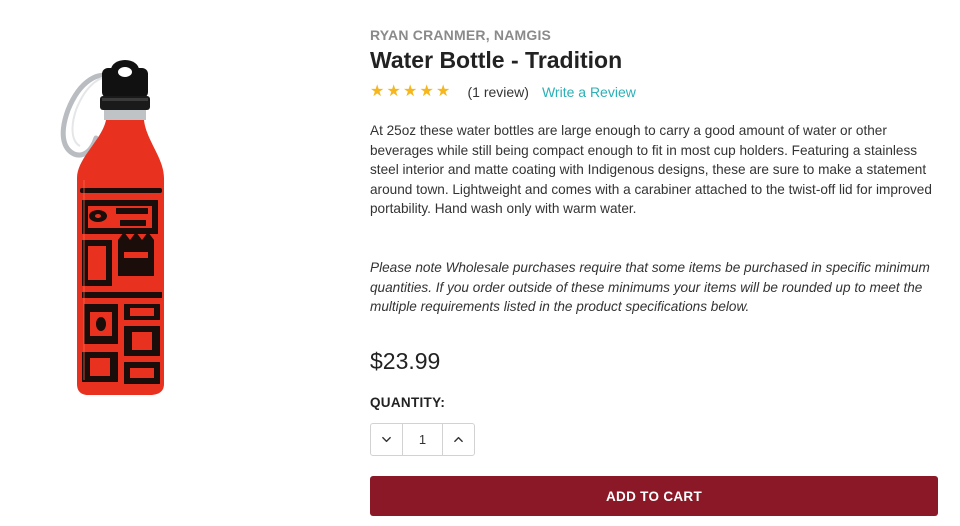  I want to click on chevron-up-icon, so click(458, 439).